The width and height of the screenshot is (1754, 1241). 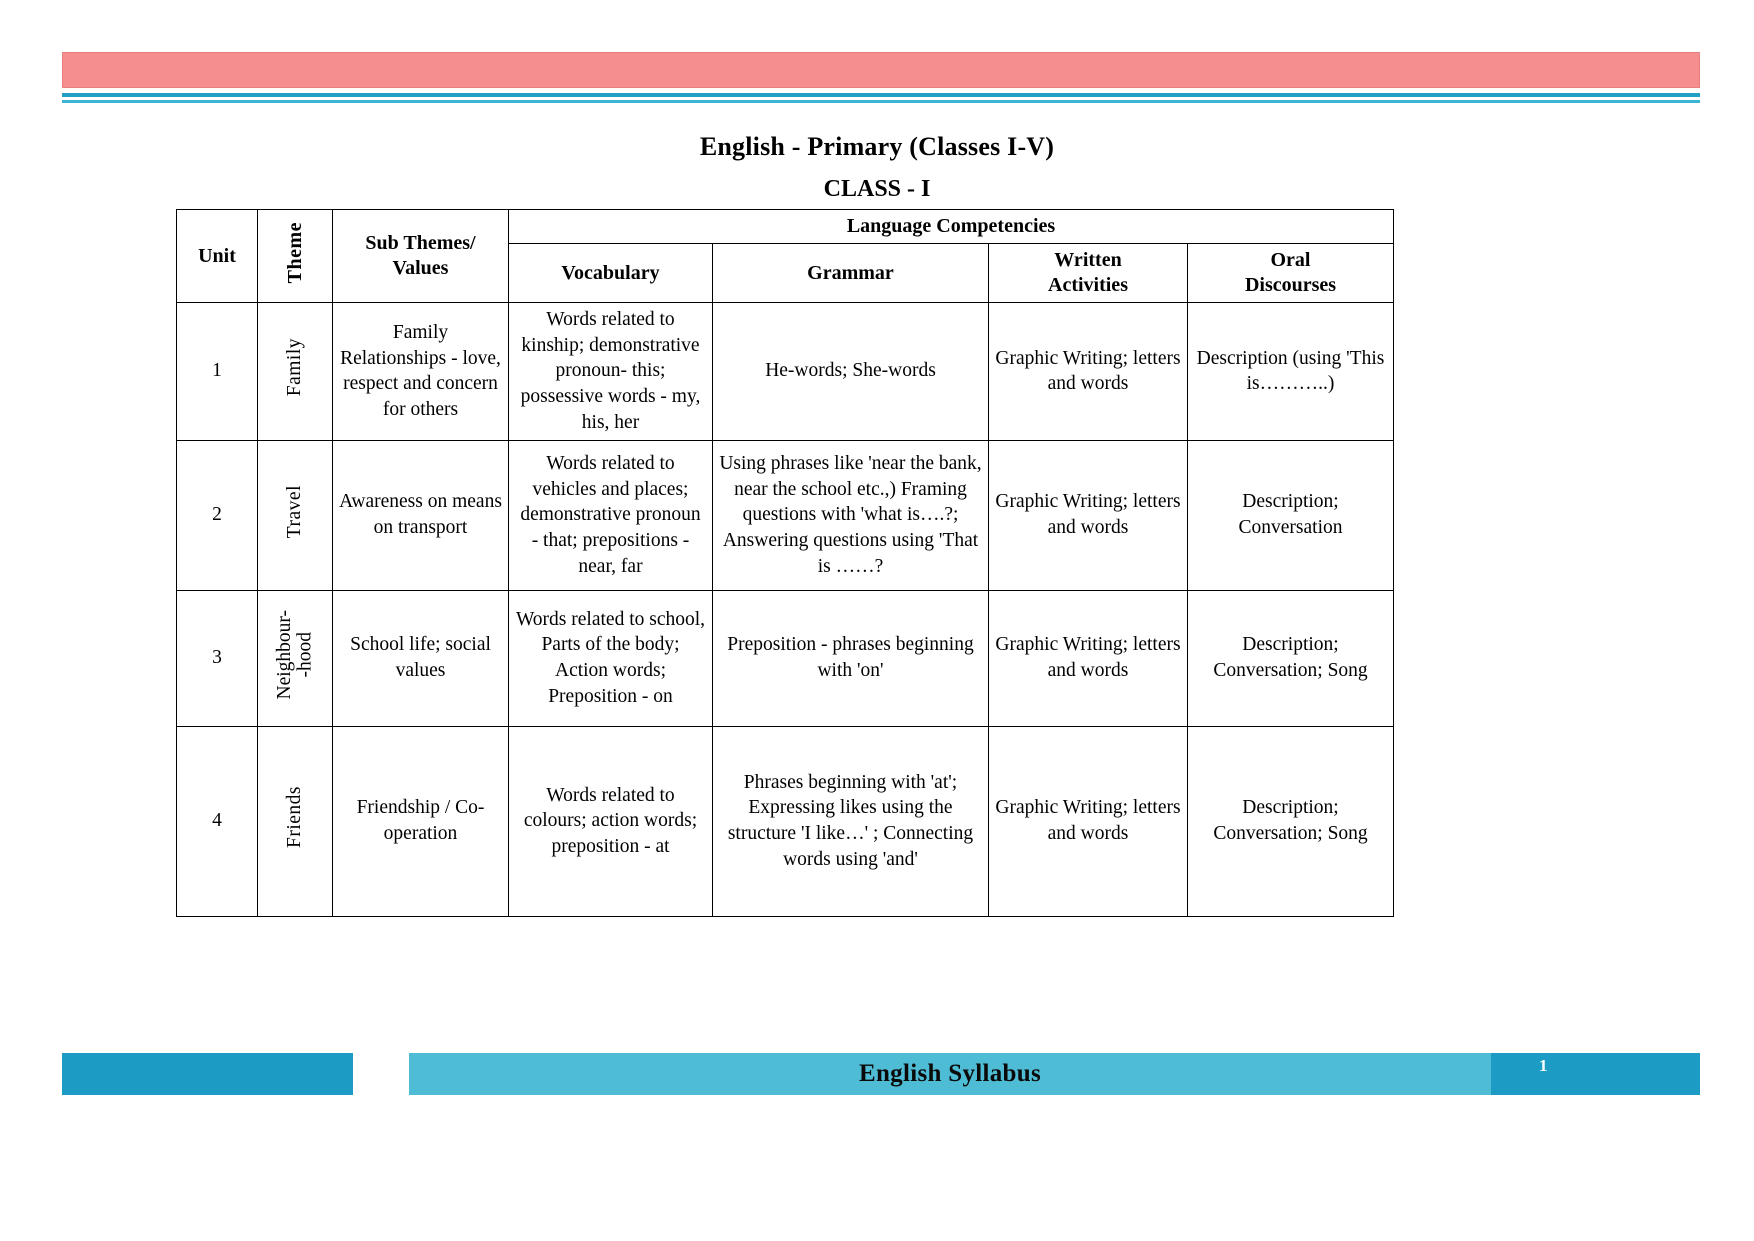 What do you see at coordinates (881, 70) in the screenshot?
I see `header-pink-bar` at bounding box center [881, 70].